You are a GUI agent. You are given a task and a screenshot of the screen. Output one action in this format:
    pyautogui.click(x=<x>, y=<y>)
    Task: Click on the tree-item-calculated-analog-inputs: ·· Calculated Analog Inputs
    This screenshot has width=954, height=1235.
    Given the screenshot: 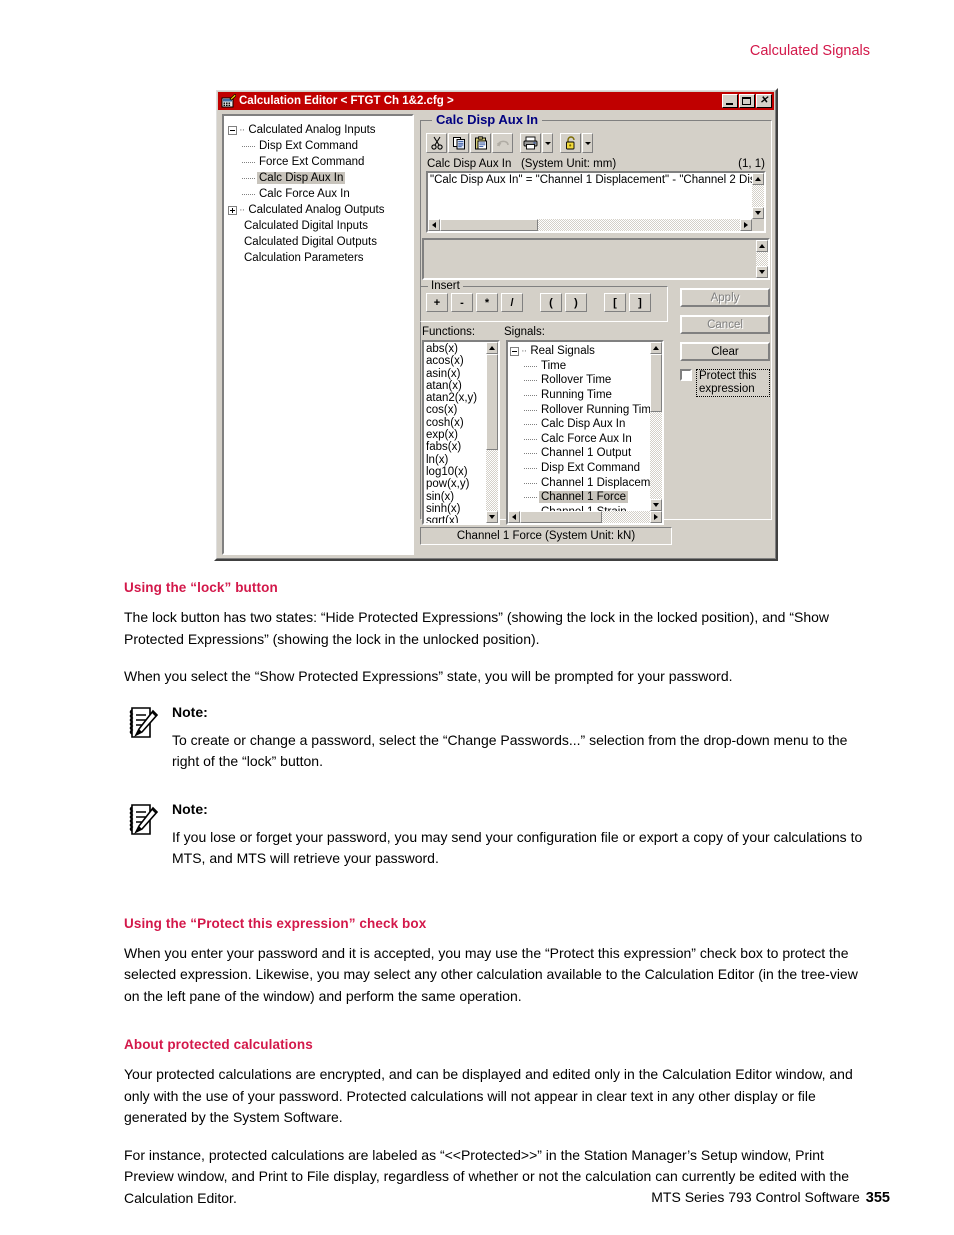 What is the action you would take?
    pyautogui.click(x=318, y=130)
    